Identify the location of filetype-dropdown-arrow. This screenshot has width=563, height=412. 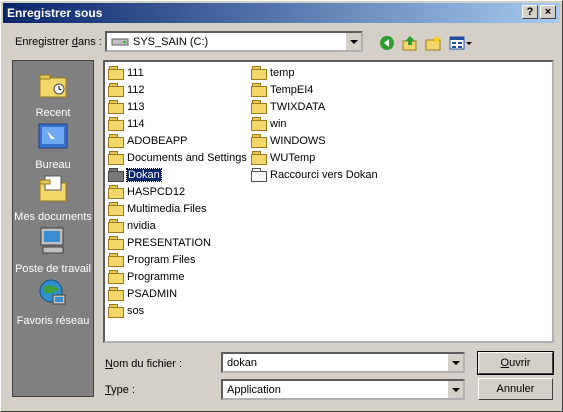
(455, 389).